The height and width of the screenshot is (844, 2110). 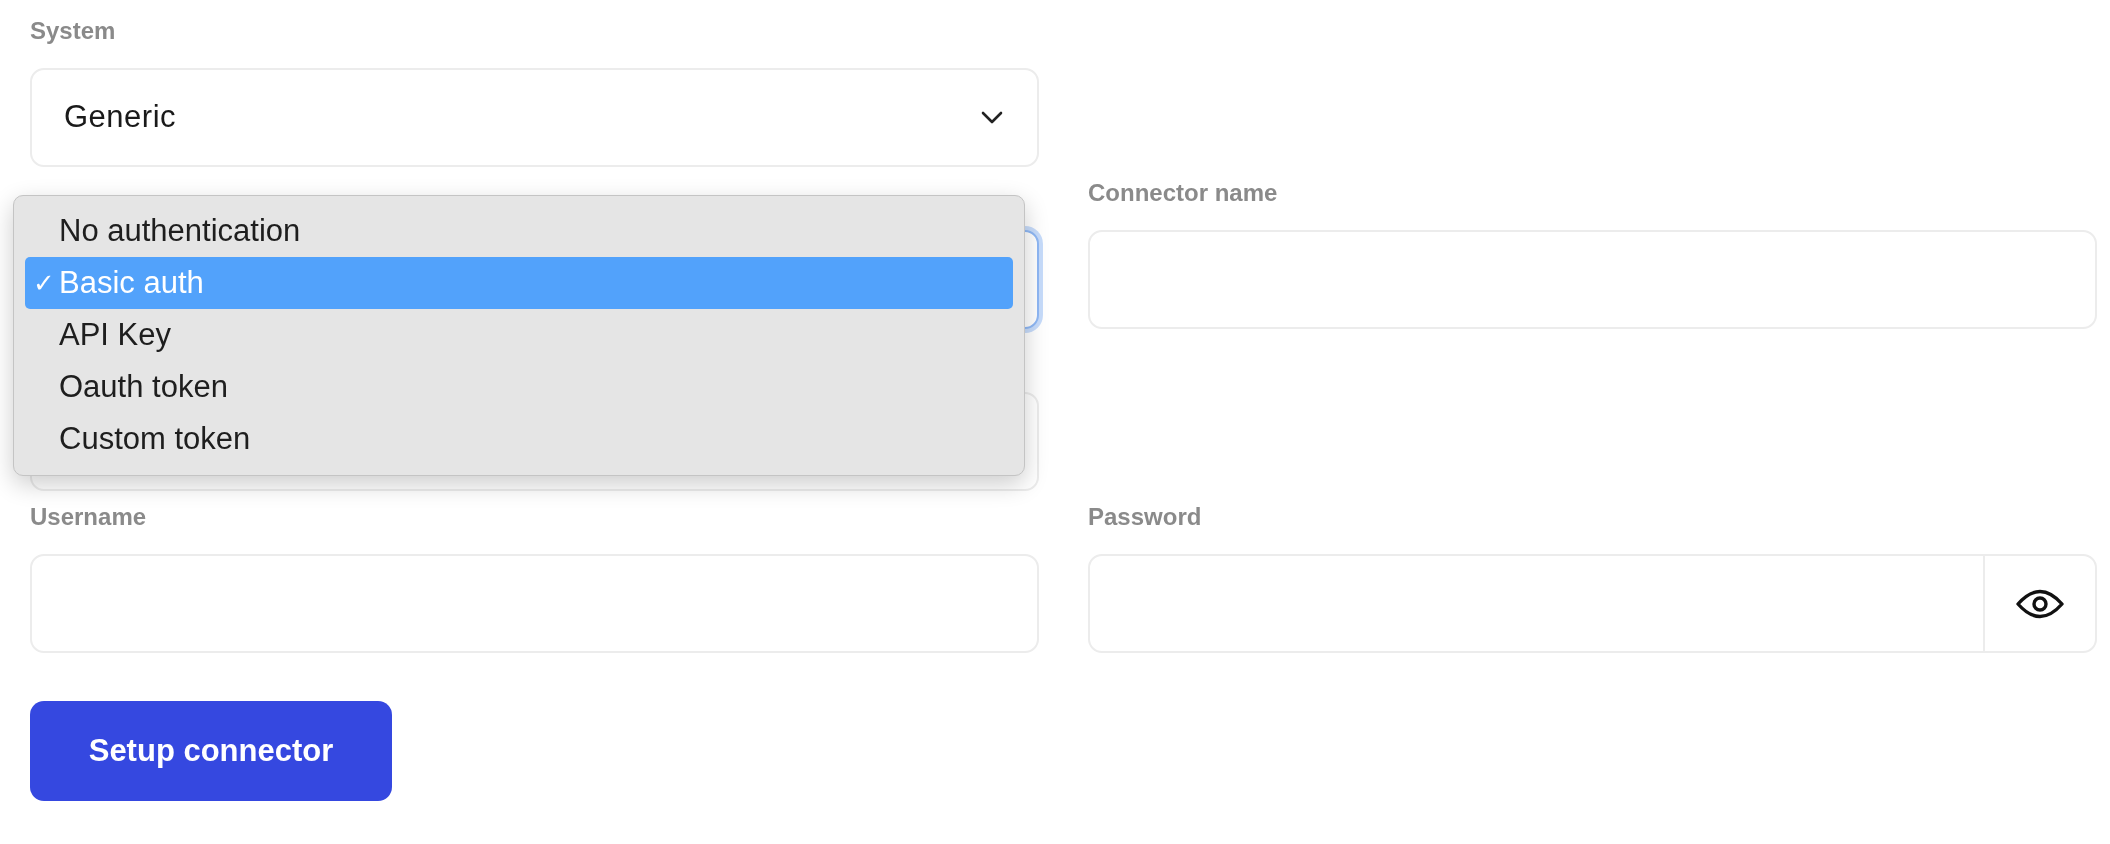 I want to click on field-label: System, so click(x=73, y=31).